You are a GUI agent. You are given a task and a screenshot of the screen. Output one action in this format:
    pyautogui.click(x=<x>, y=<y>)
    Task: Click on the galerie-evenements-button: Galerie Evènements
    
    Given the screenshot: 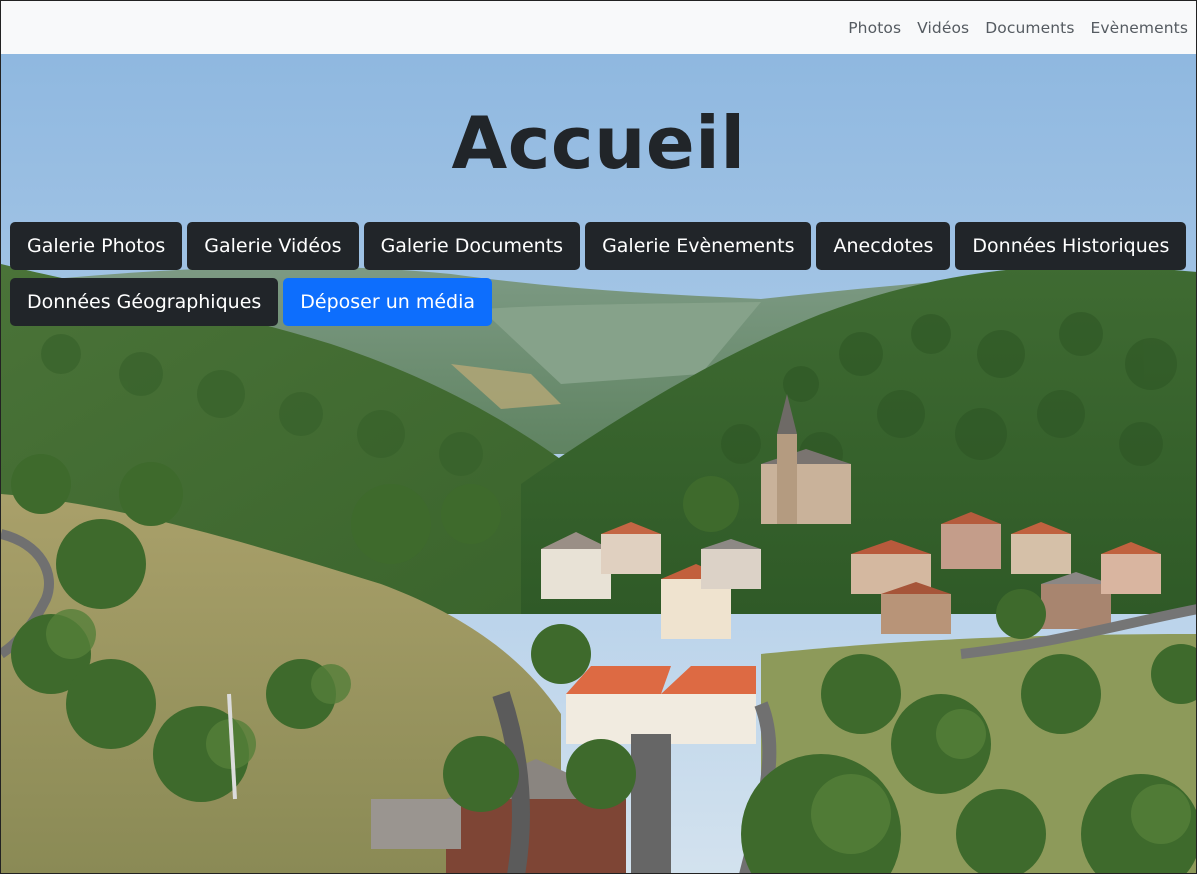 What is the action you would take?
    pyautogui.click(x=698, y=246)
    